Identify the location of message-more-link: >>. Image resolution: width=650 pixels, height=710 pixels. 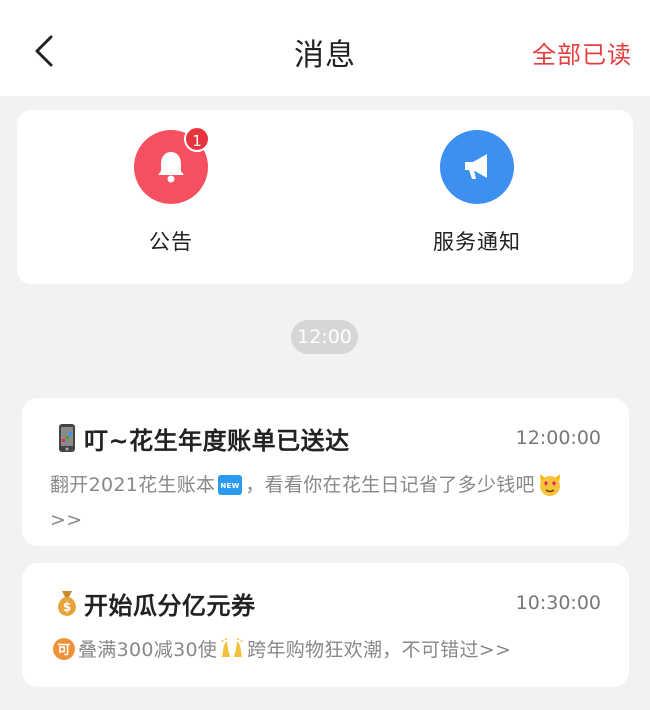
(319, 520).